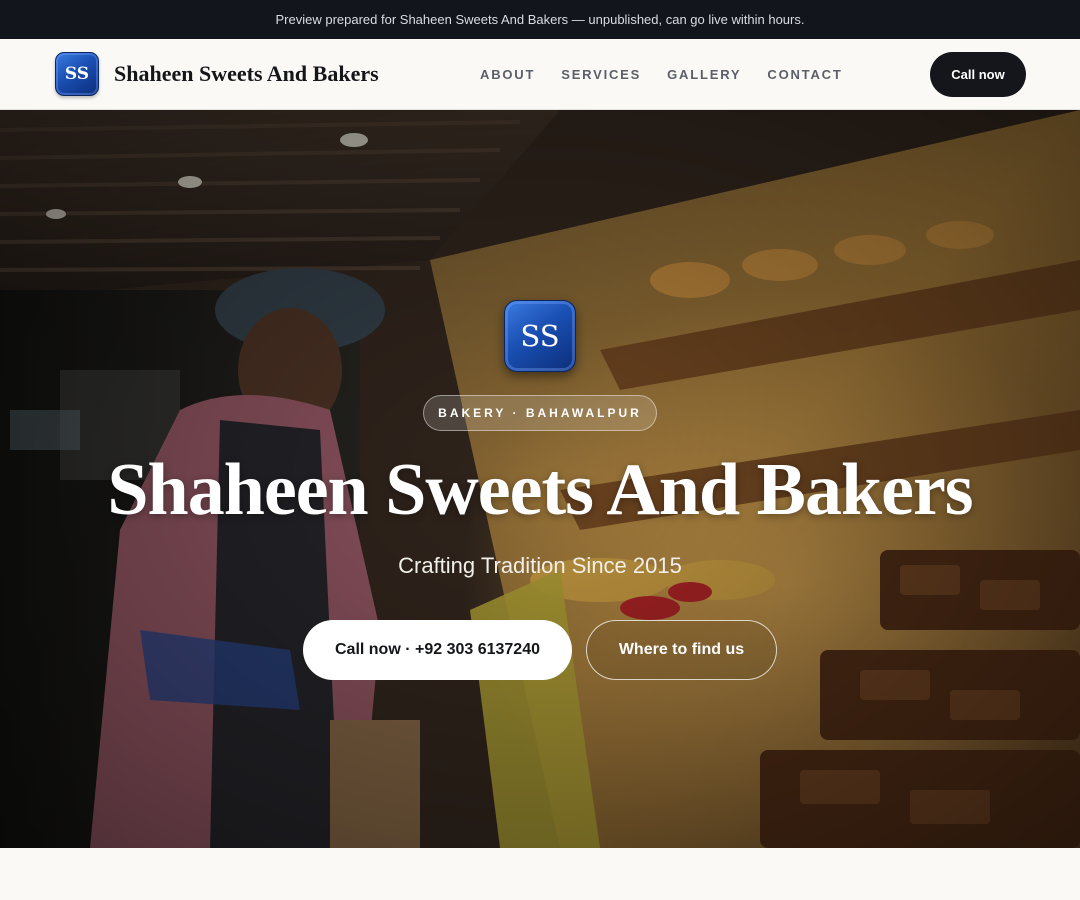 Image resolution: width=1080 pixels, height=900 pixels. I want to click on nav-link-services: SERVICES, so click(601, 74).